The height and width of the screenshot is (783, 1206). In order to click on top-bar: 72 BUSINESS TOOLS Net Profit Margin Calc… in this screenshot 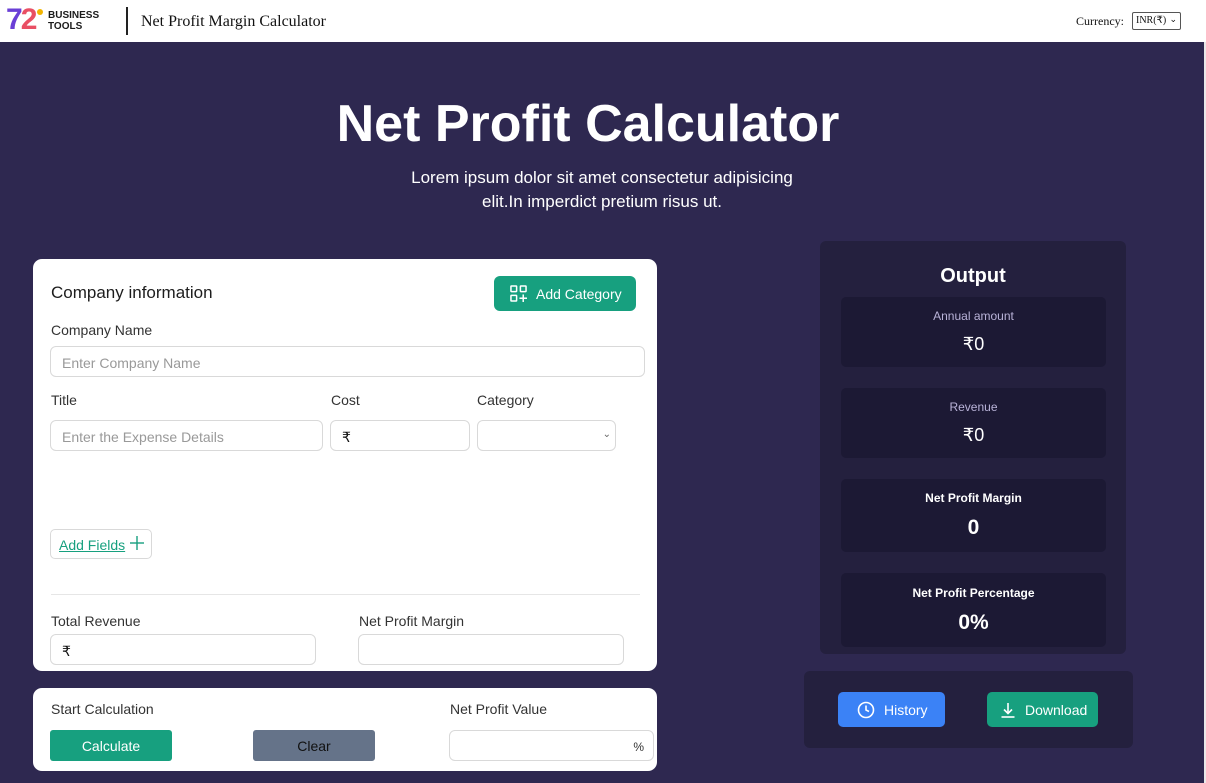, I will do `click(603, 21)`.